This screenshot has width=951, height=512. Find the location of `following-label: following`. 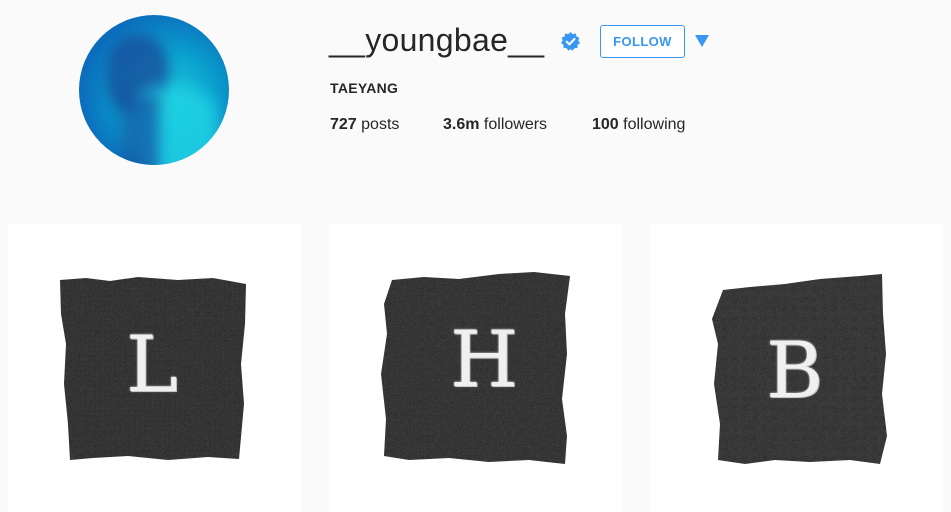

following-label: following is located at coordinates (654, 124).